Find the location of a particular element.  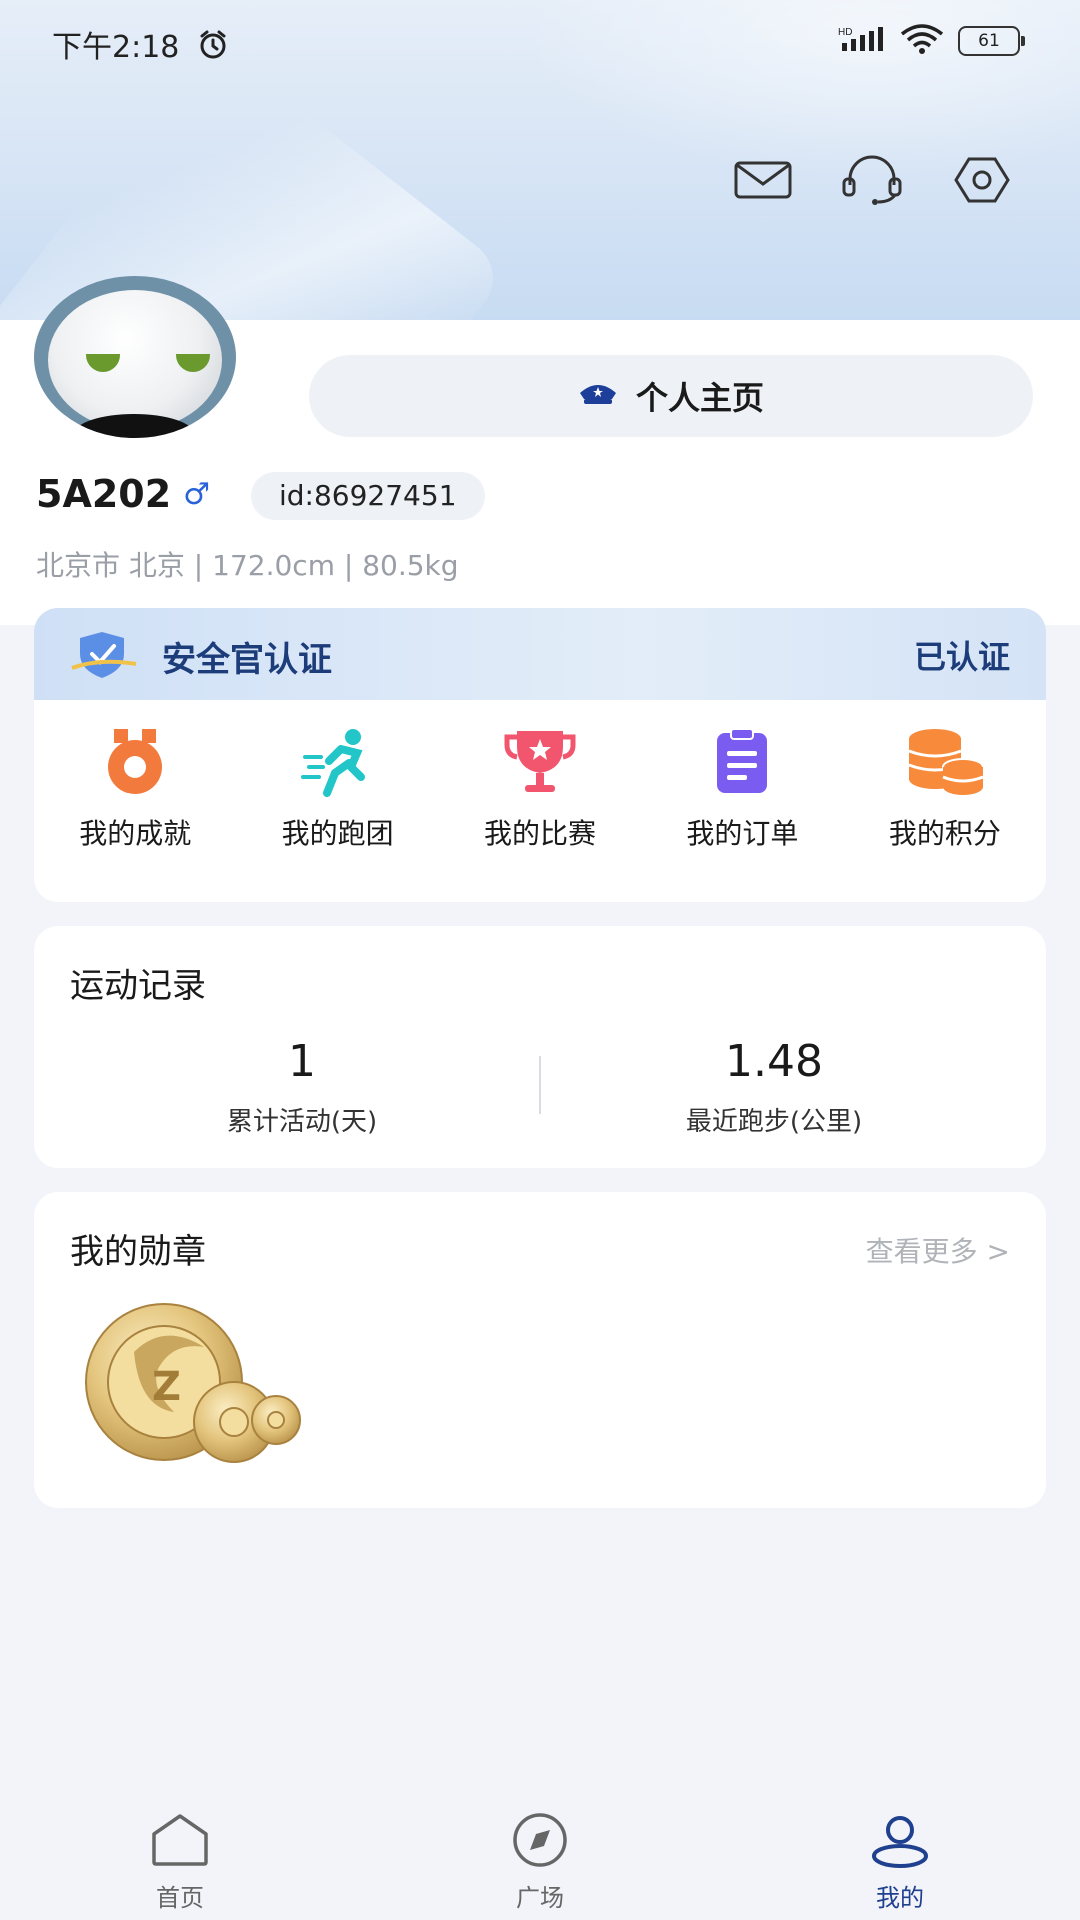

service-points: 我的积分 is located at coordinates (945, 800).